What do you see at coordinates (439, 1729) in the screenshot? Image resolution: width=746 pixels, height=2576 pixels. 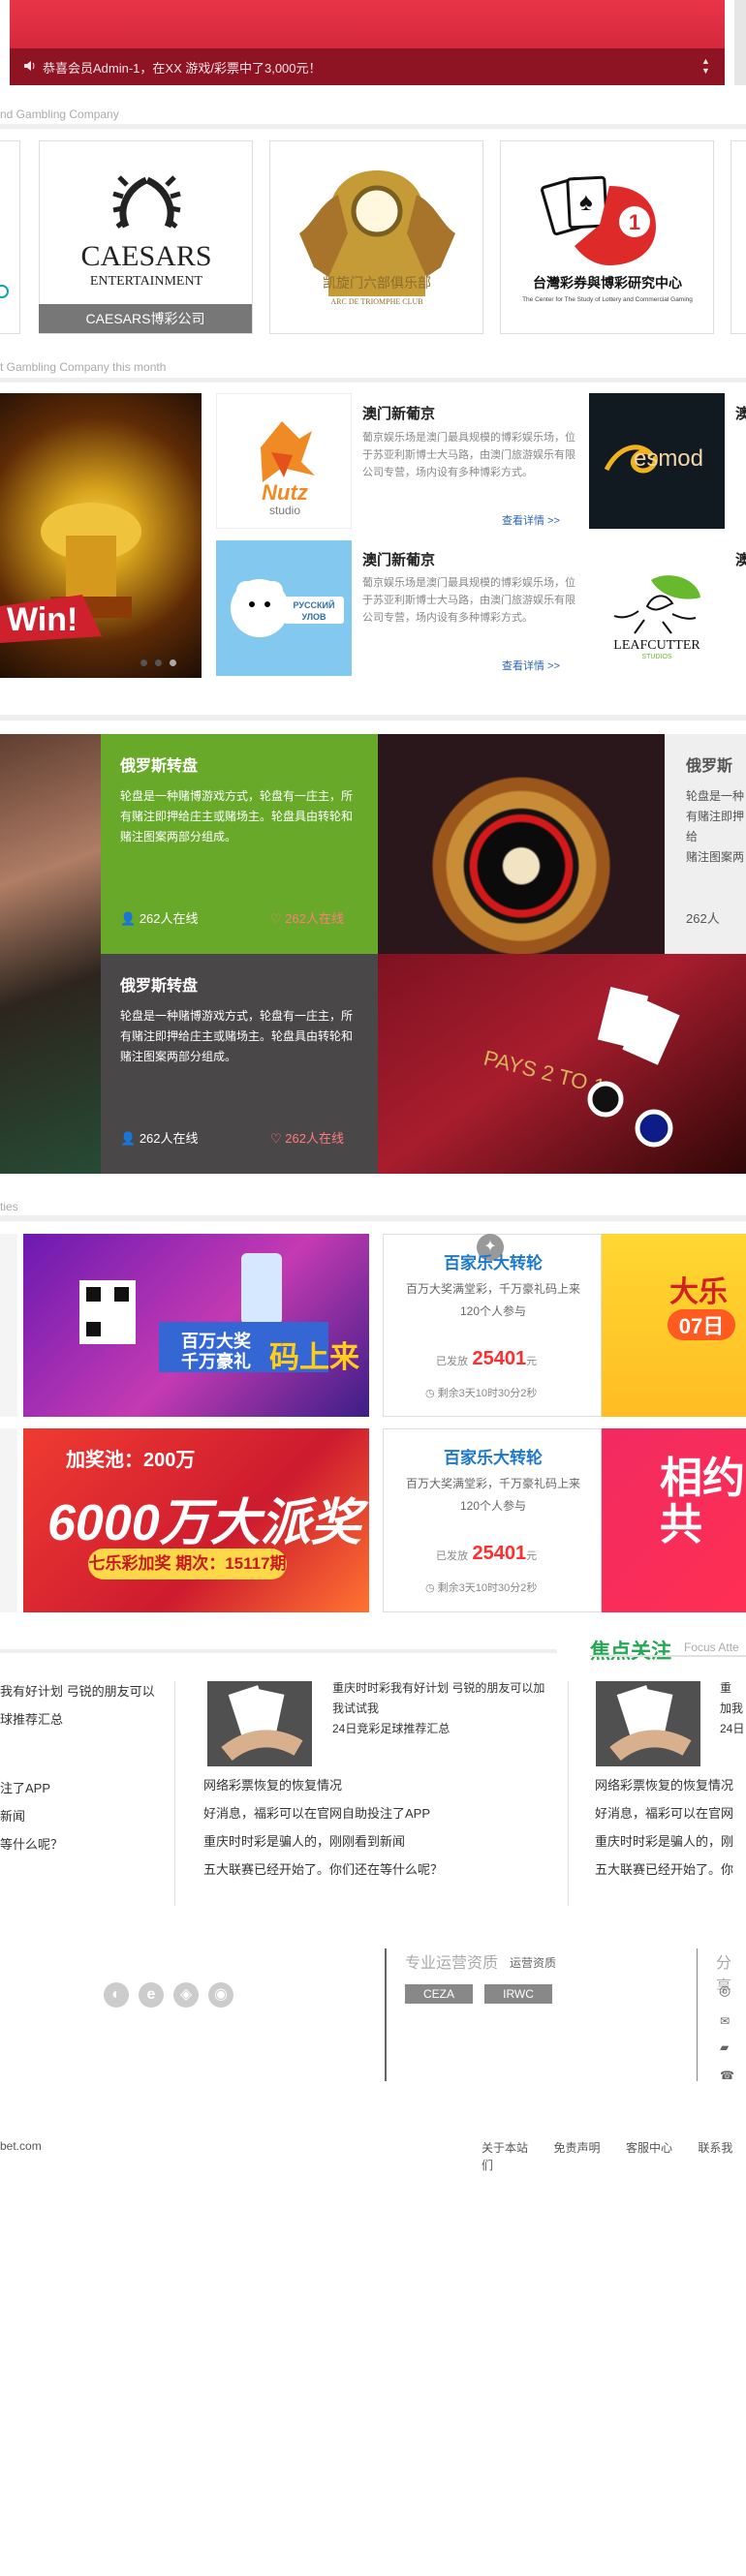 I see `news-link: 24日竞彩足球推荐汇总` at bounding box center [439, 1729].